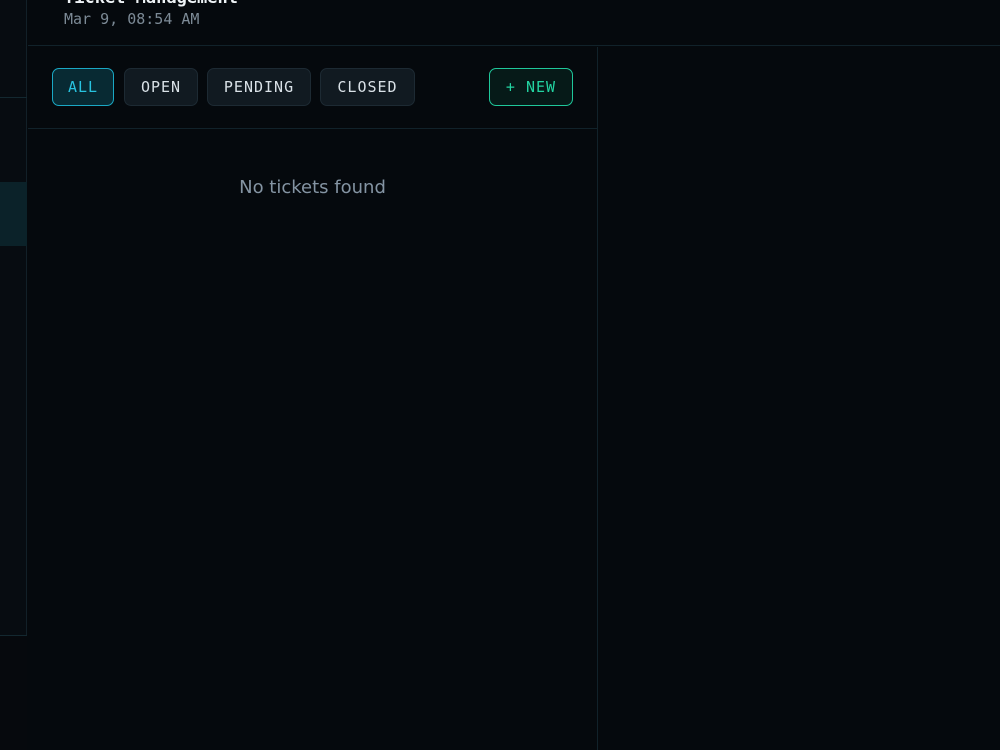  What do you see at coordinates (531, 87) in the screenshot?
I see `new-ticket-button: + NEW` at bounding box center [531, 87].